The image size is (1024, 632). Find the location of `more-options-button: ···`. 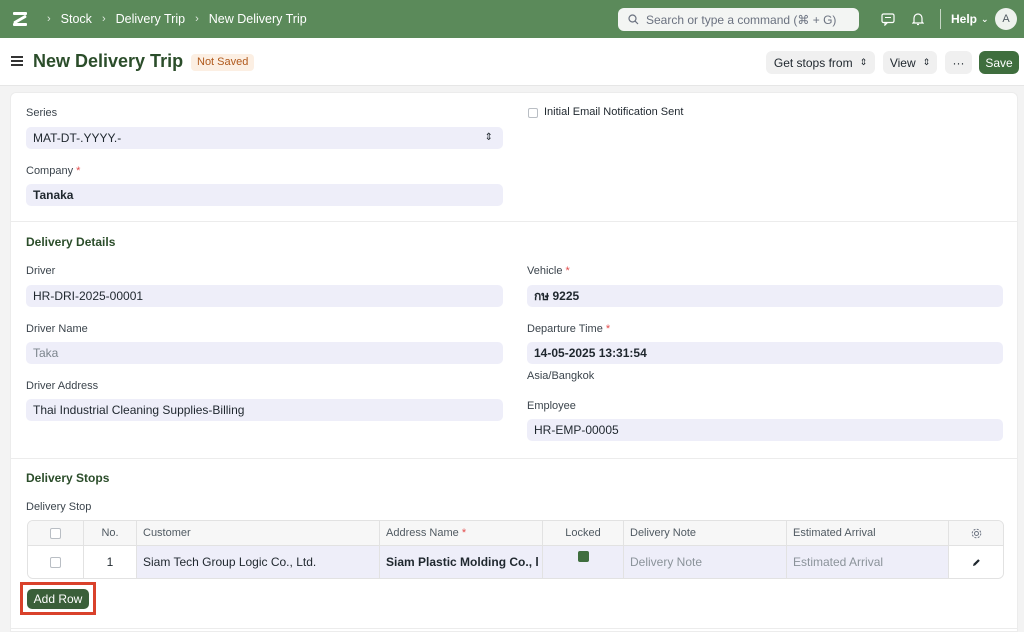

more-options-button: ··· is located at coordinates (958, 62).